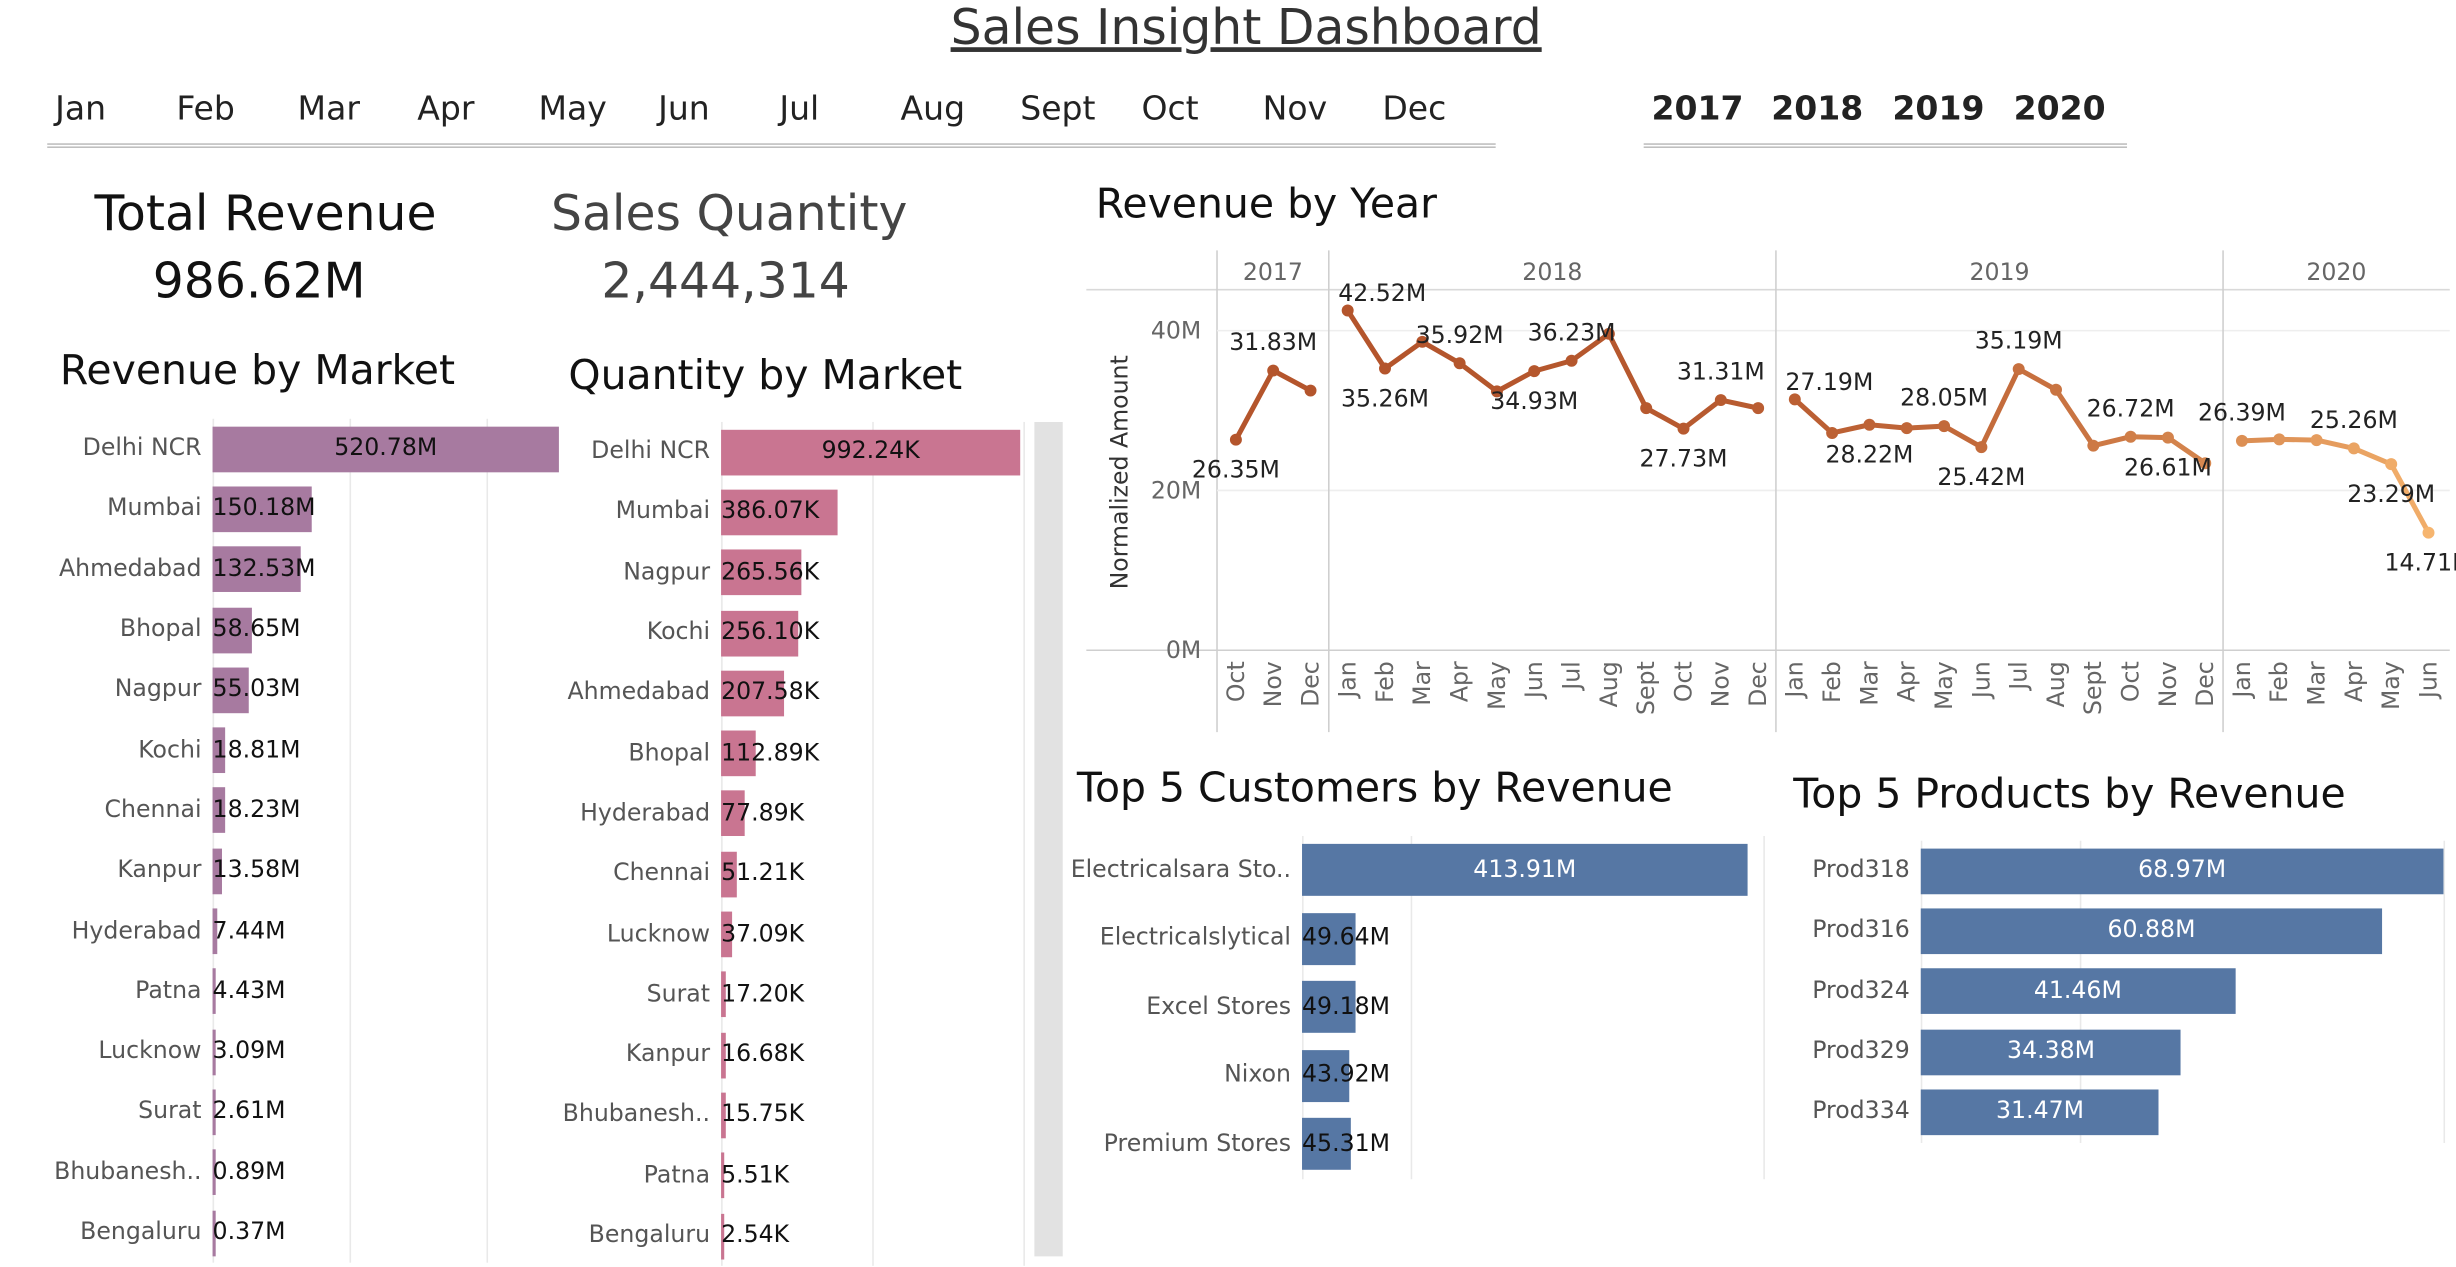 Image resolution: width=2456 pixels, height=1267 pixels. I want to click on data-label: 26.72M, so click(2131, 408).